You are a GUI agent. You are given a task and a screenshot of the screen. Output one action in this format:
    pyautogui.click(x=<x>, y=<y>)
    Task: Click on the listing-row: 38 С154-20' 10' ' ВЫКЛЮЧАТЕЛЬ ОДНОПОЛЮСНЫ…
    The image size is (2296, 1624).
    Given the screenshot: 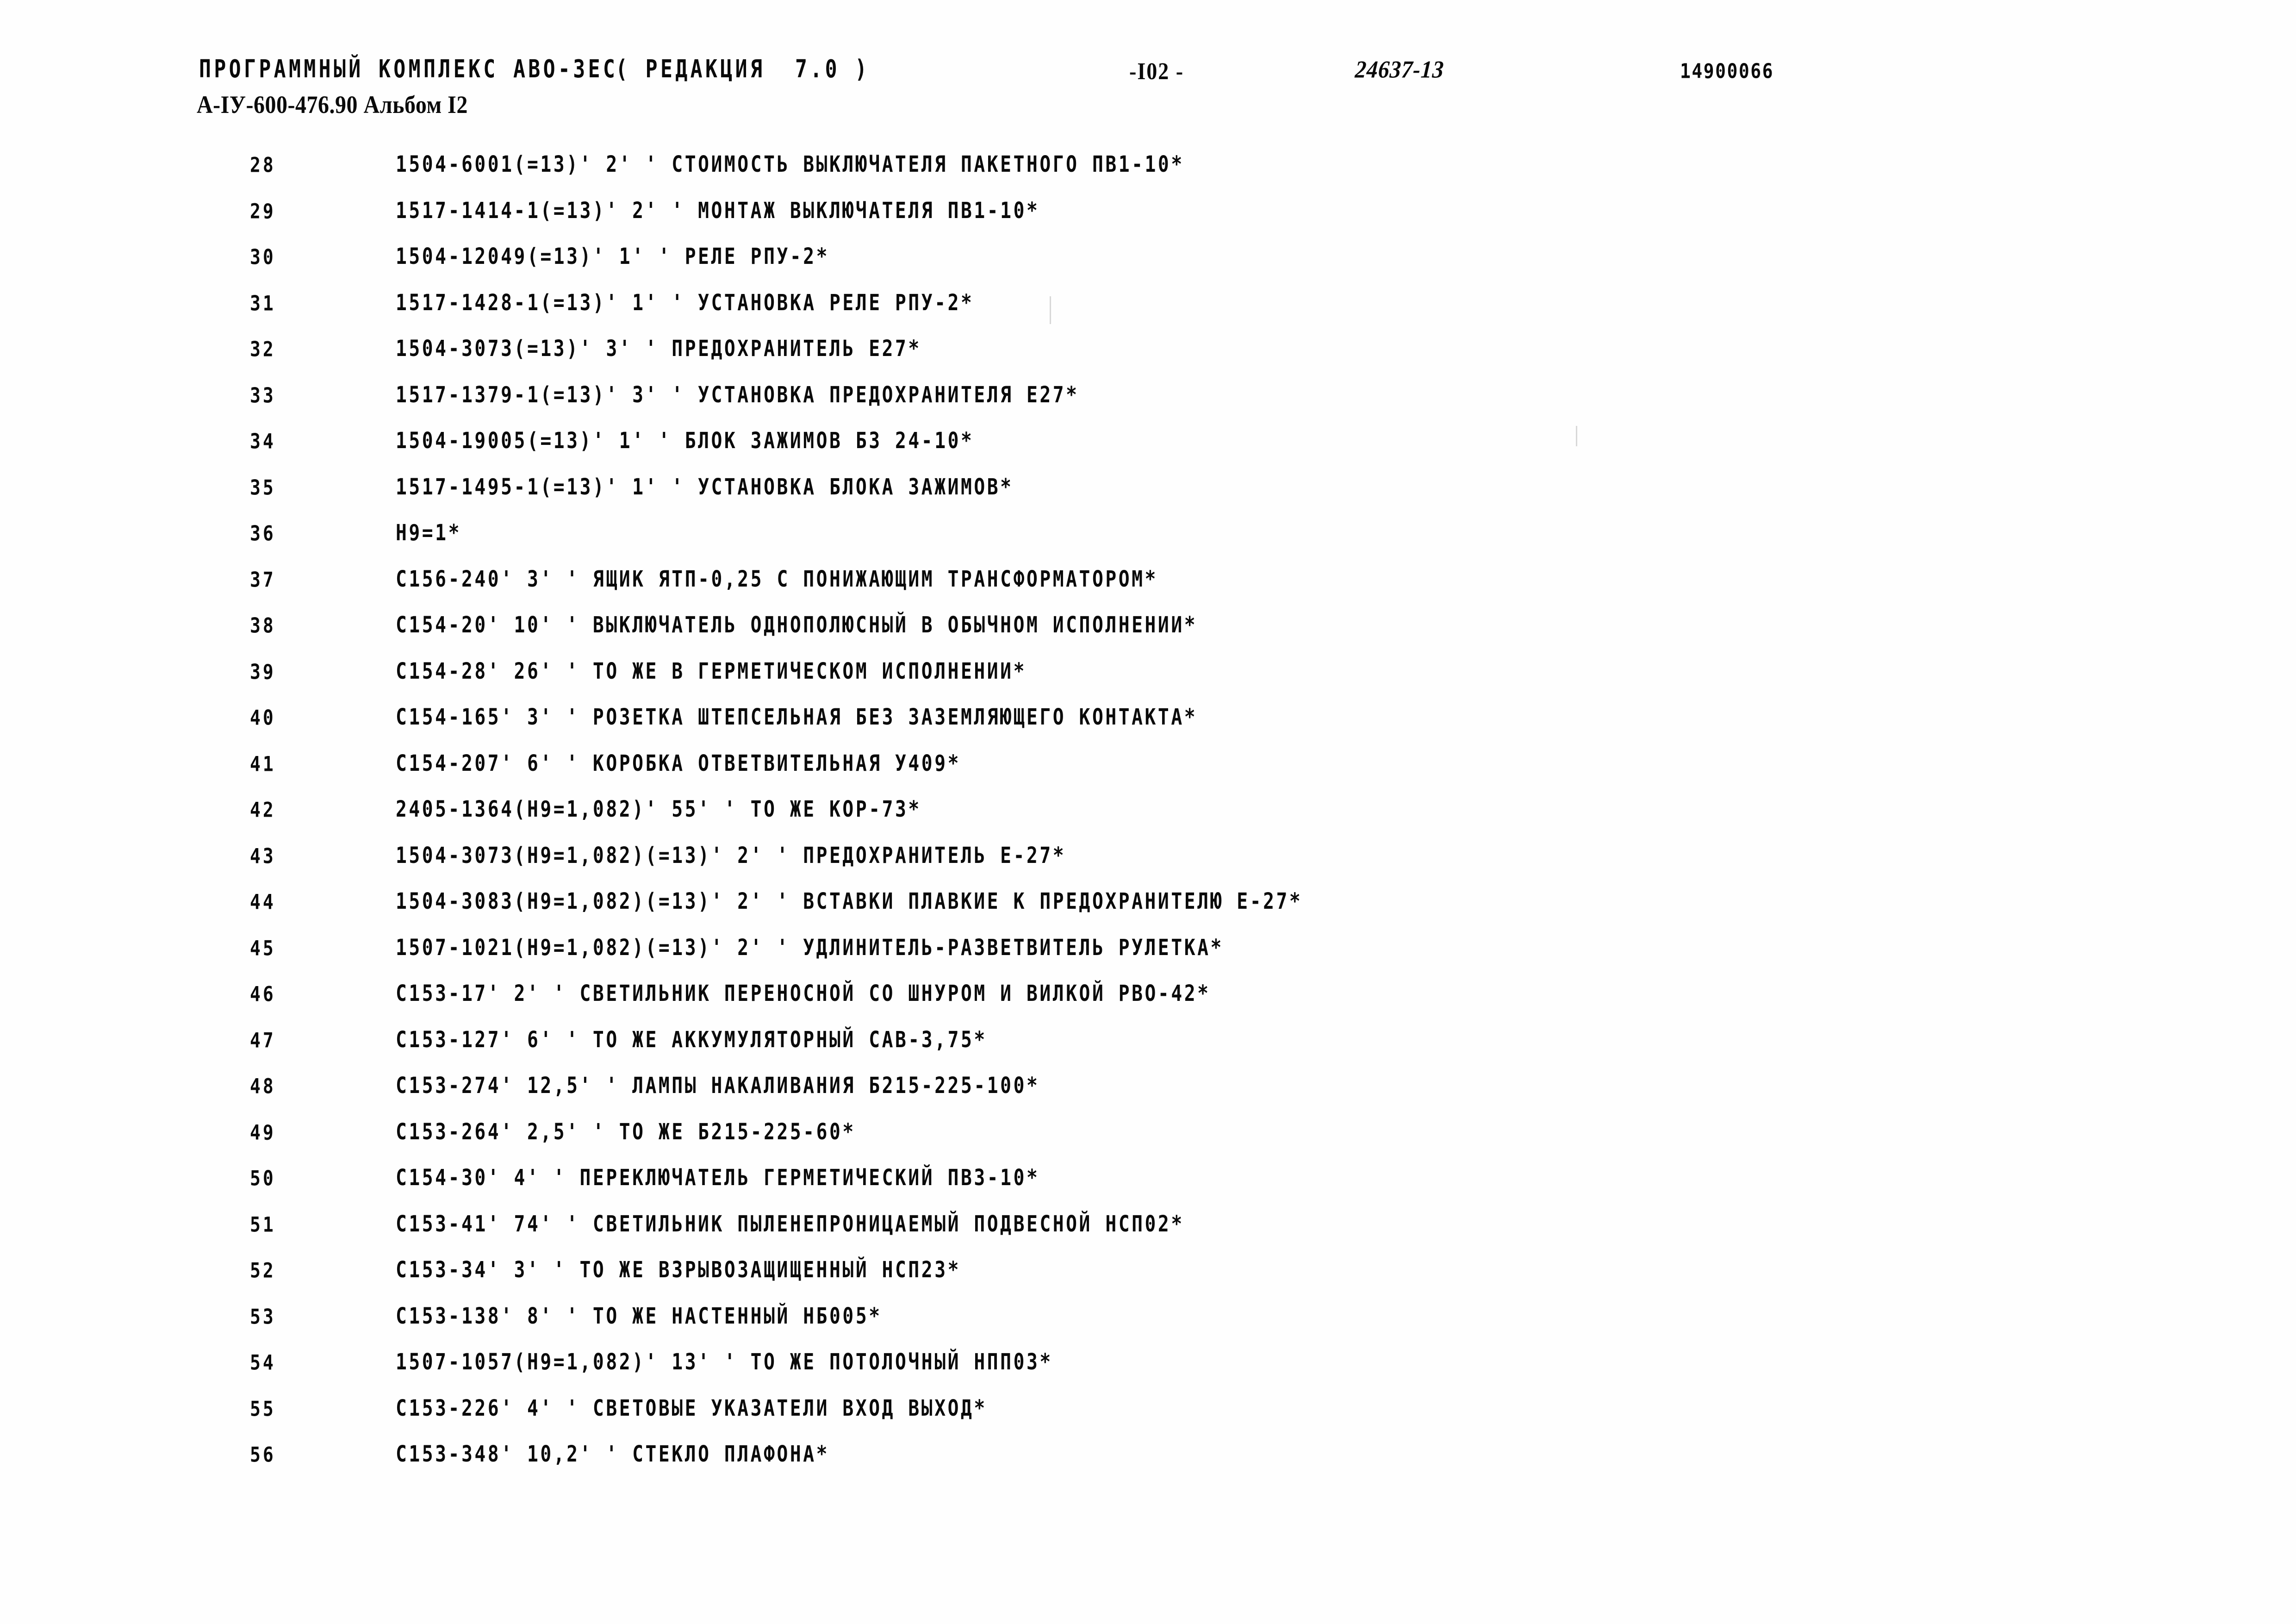 What is the action you would take?
    pyautogui.click(x=1148, y=636)
    